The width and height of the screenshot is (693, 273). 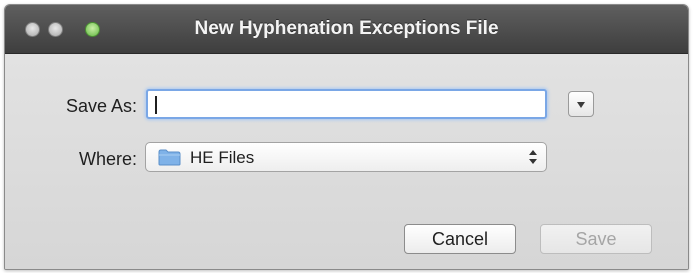 I want to click on save-button: Save, so click(x=596, y=239).